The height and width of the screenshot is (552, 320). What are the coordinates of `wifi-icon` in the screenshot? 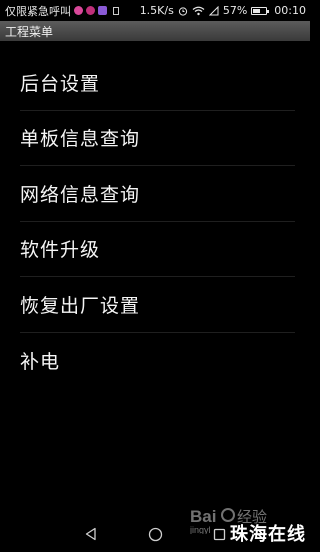 It's located at (198, 10).